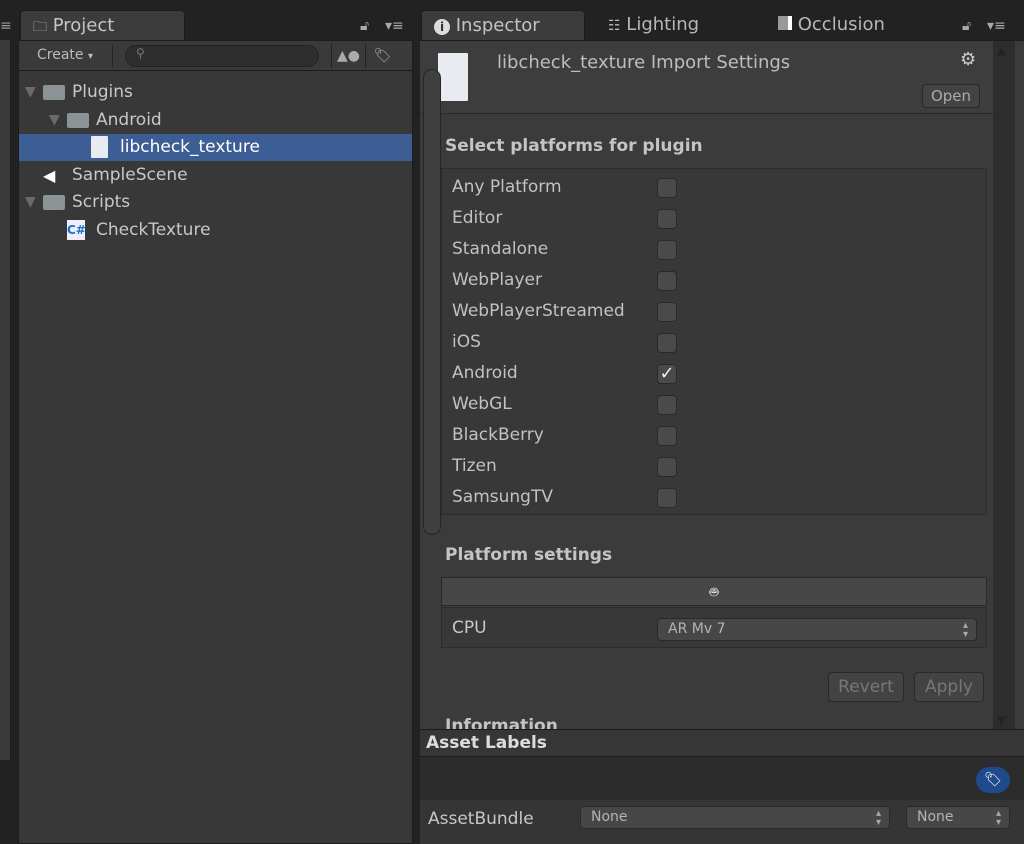 Image resolution: width=1024 pixels, height=844 pixels. Describe the element at coordinates (574, 146) in the screenshot. I see `select-platforms-heading: Select platforms for plugin` at that location.